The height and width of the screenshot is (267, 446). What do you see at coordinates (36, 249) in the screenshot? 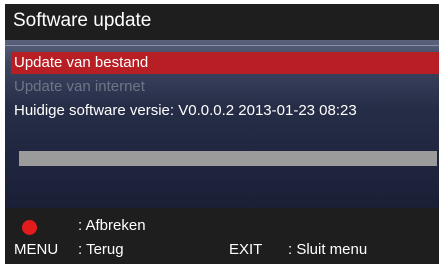
I see `menu-key-label: MENU` at bounding box center [36, 249].